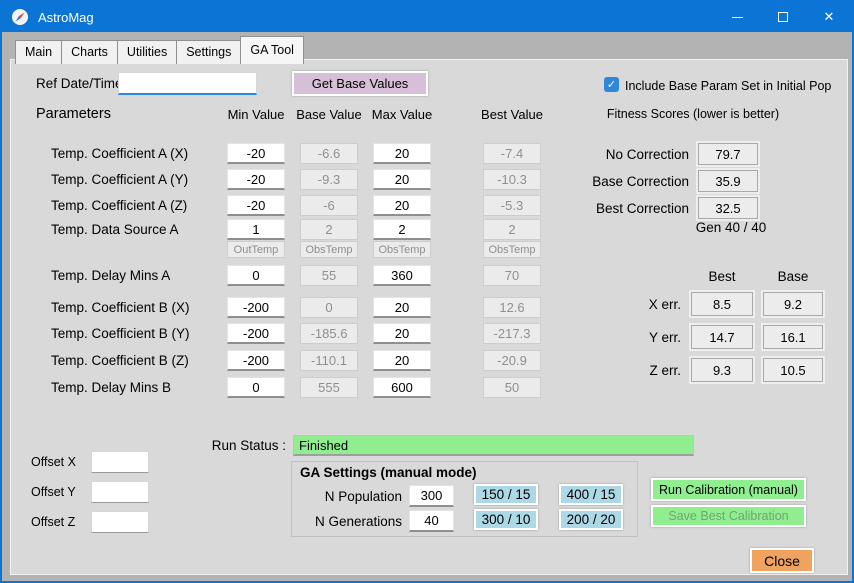  What do you see at coordinates (120, 360) in the screenshot?
I see `param-label: Temp. Coefficient B (Z)` at bounding box center [120, 360].